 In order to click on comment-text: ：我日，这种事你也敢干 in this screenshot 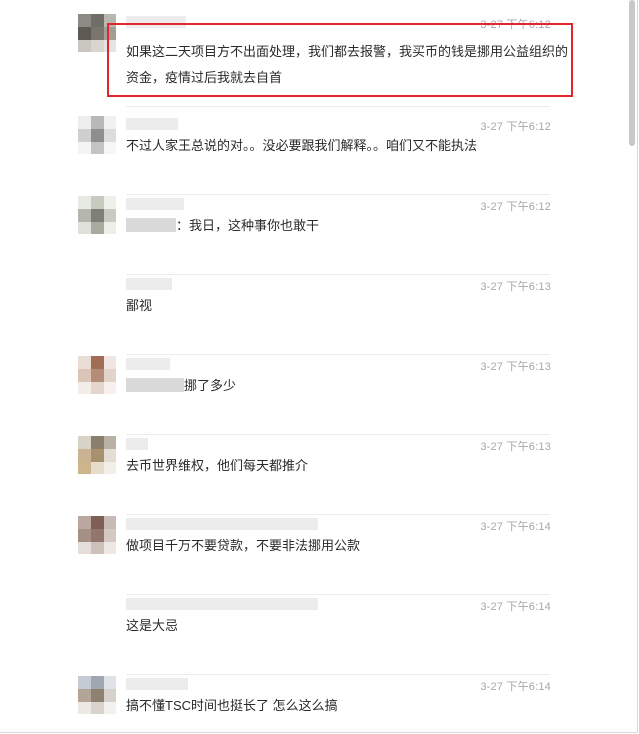, I will do `click(248, 225)`.